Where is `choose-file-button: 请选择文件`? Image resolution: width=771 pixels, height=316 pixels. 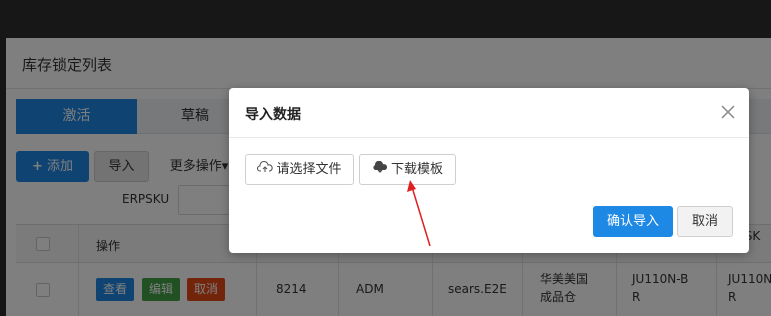 choose-file-button: 请选择文件 is located at coordinates (299, 169).